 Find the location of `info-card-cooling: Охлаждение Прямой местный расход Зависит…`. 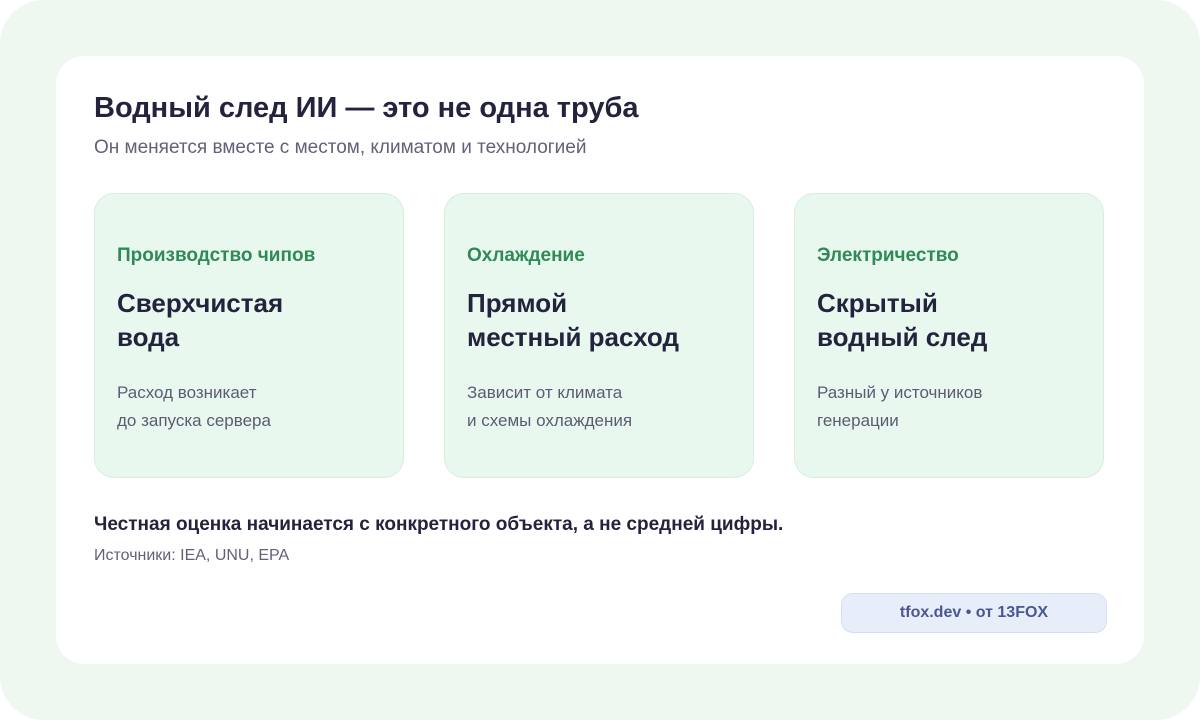

info-card-cooling: Охлаждение Прямой местный расход Зависит… is located at coordinates (599, 335).